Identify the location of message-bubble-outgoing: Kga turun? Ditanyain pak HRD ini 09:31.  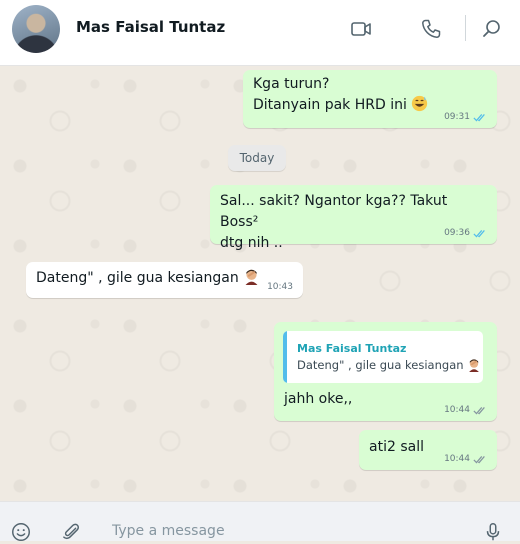
(370, 99).